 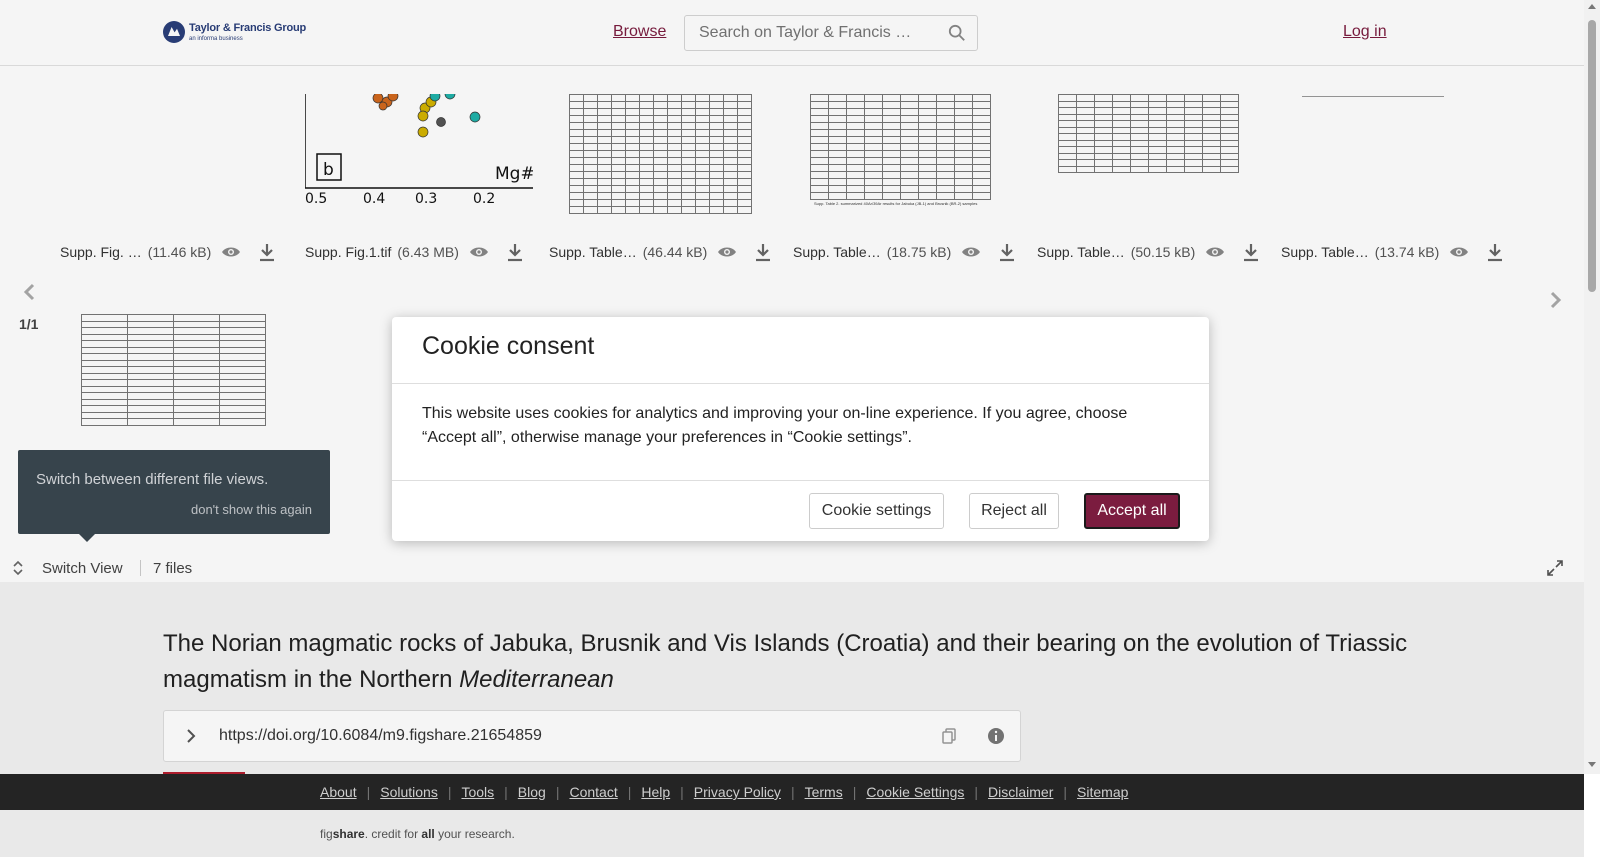 What do you see at coordinates (82, 568) in the screenshot?
I see `switch-view-button: Switch View` at bounding box center [82, 568].